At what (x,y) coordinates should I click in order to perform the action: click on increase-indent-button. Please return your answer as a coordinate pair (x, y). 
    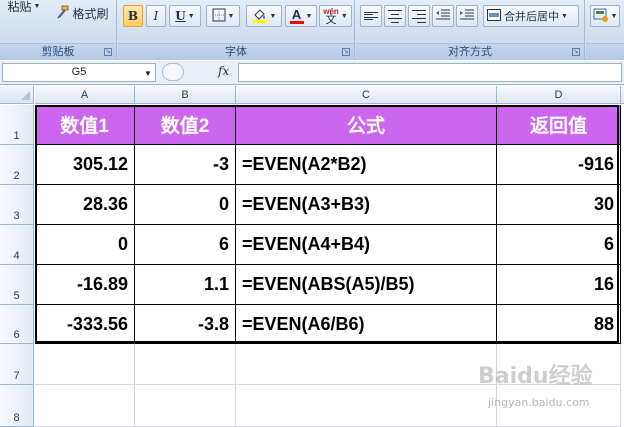
    Looking at the image, I should click on (467, 16).